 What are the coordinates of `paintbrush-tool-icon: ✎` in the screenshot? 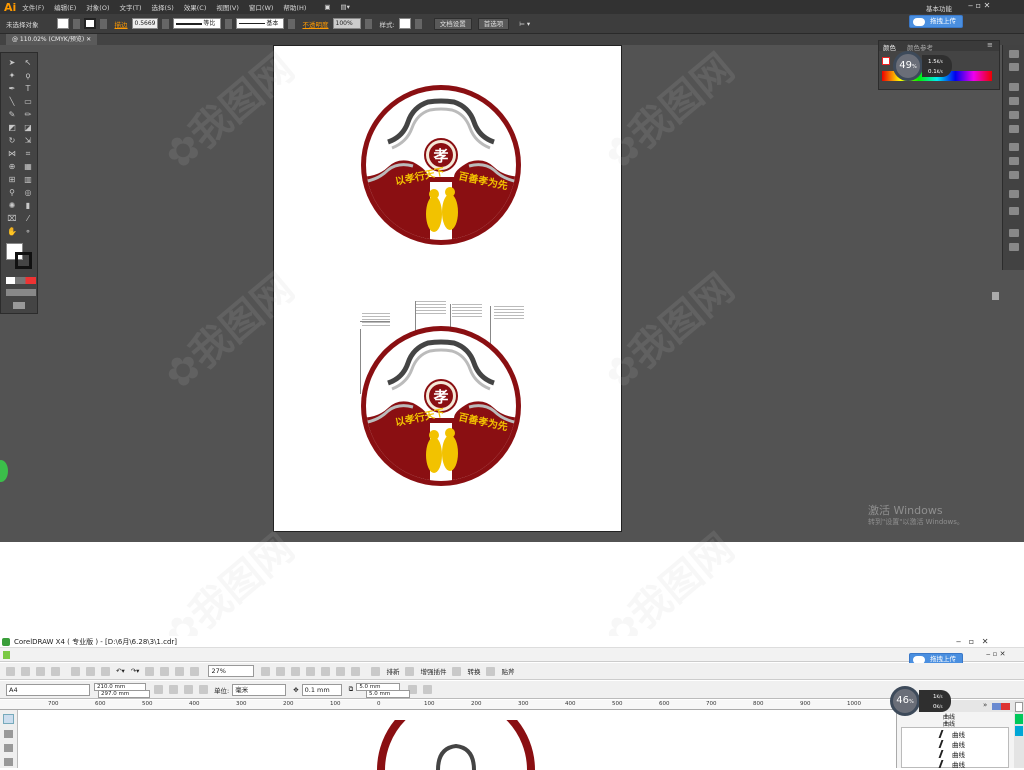 It's located at (12, 114).